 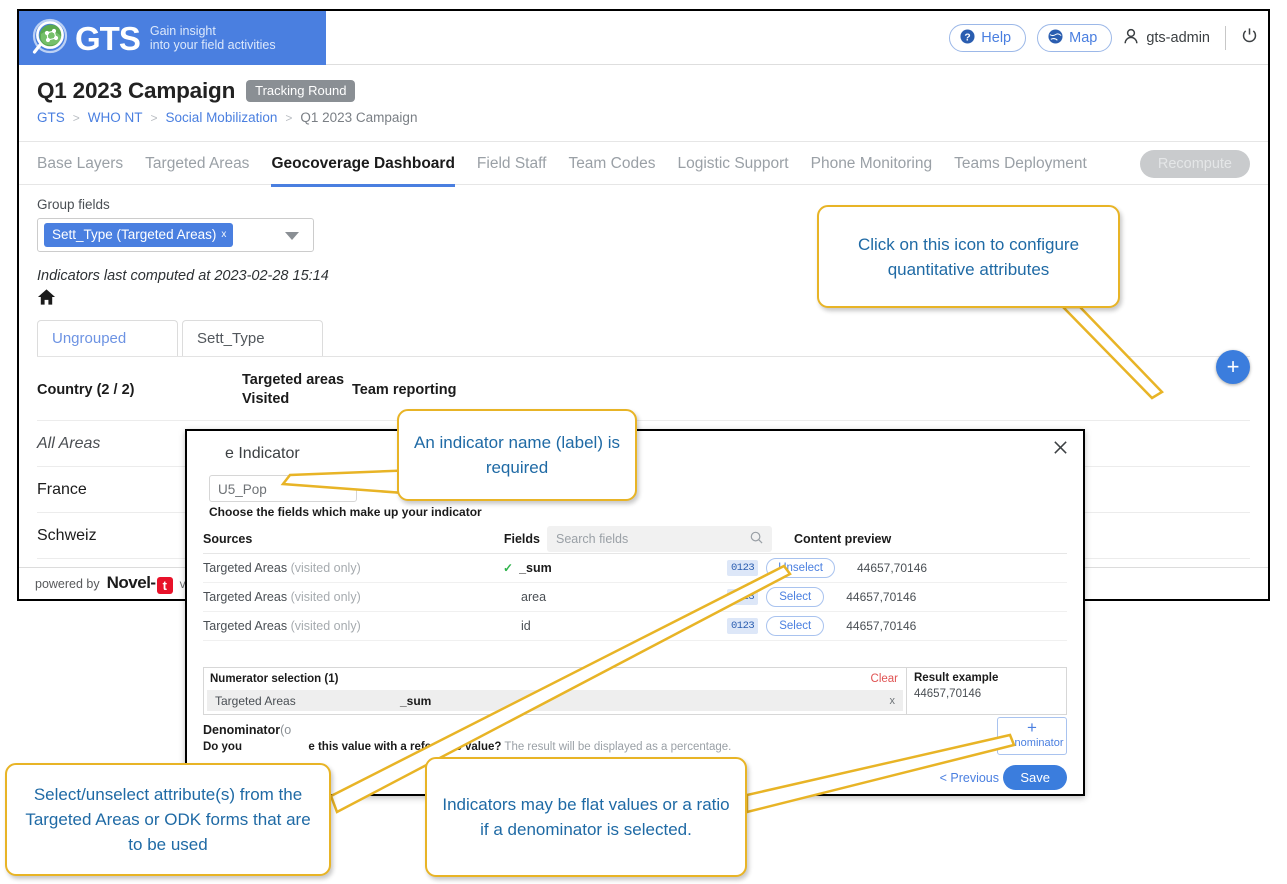 I want to click on help-button: ? Help, so click(x=988, y=38).